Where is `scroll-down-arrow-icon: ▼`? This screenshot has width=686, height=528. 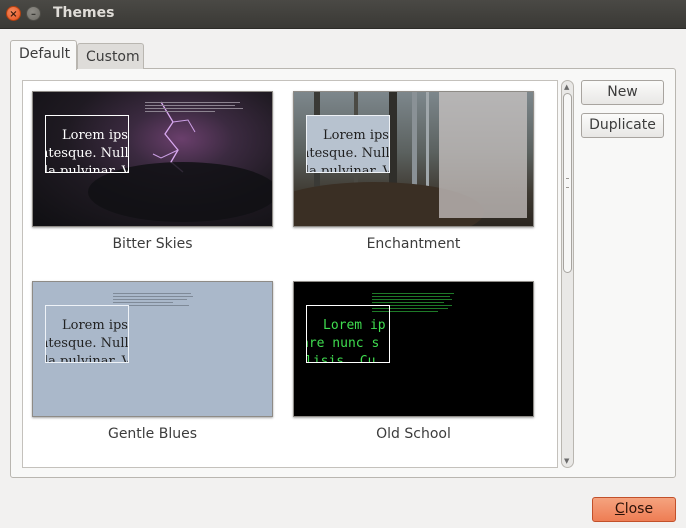 scroll-down-arrow-icon: ▼ is located at coordinates (566, 461).